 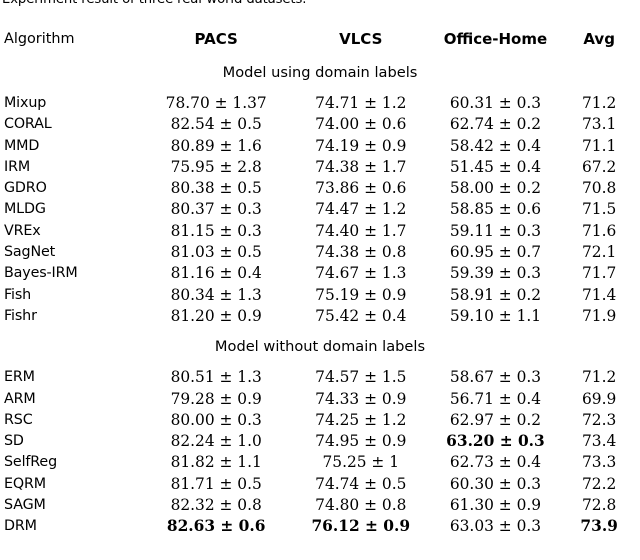 What do you see at coordinates (320, 420) in the screenshot?
I see `table-row: RSC 80.00 ± 0.3 74.25 ± 1.2 62.97 ± 0.2 72.3` at bounding box center [320, 420].